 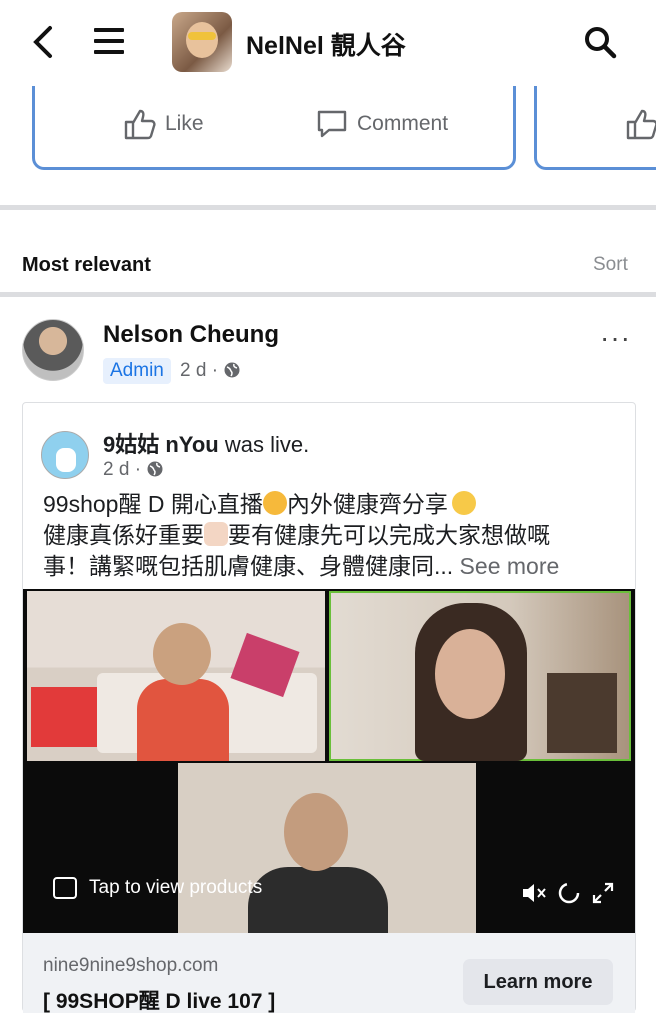 What do you see at coordinates (153, 504) in the screenshot?
I see `post-text-line: 99shop醒 D 開心直播` at bounding box center [153, 504].